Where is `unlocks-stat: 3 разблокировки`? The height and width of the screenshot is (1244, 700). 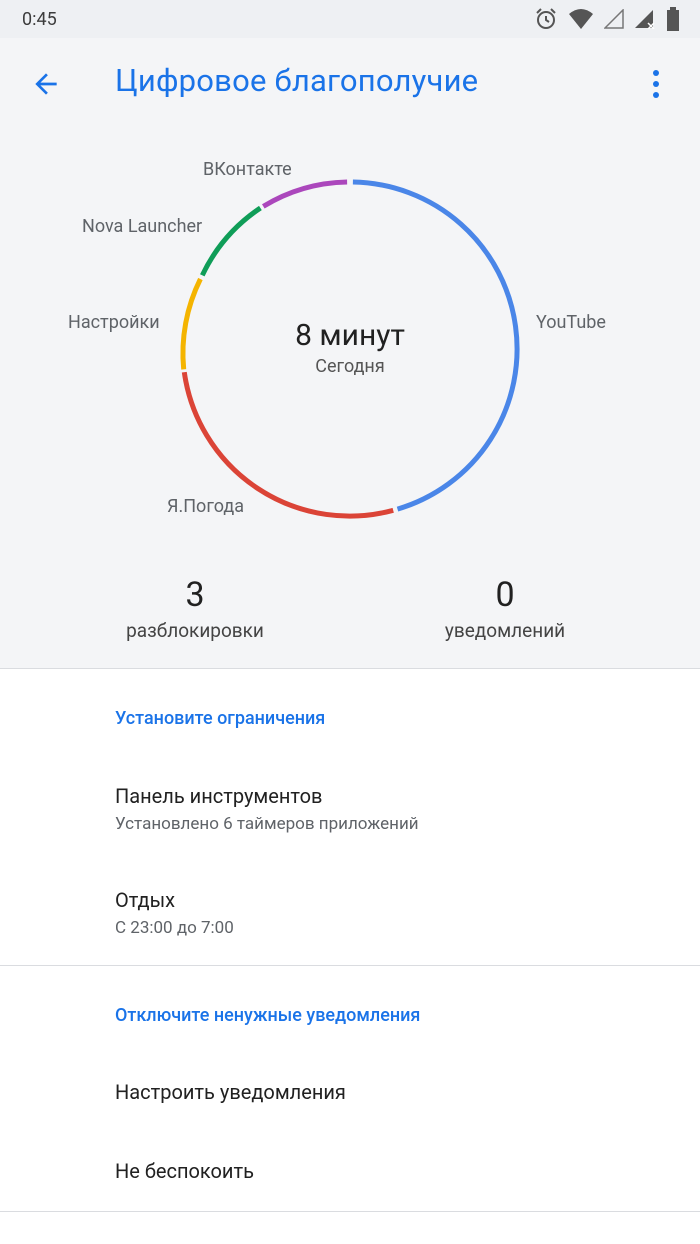
unlocks-stat: 3 разблокировки is located at coordinates (195, 608).